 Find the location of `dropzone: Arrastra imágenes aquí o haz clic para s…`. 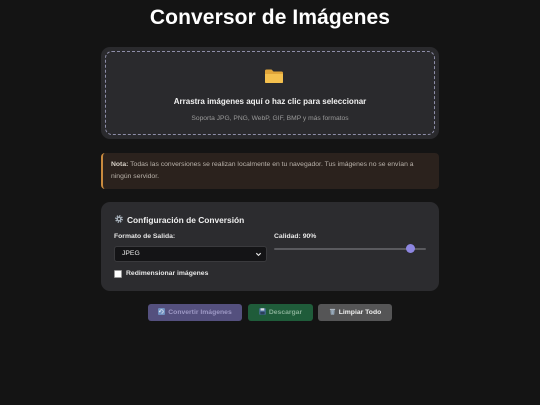

dropzone: Arrastra imágenes aquí o haz clic para s… is located at coordinates (270, 93).